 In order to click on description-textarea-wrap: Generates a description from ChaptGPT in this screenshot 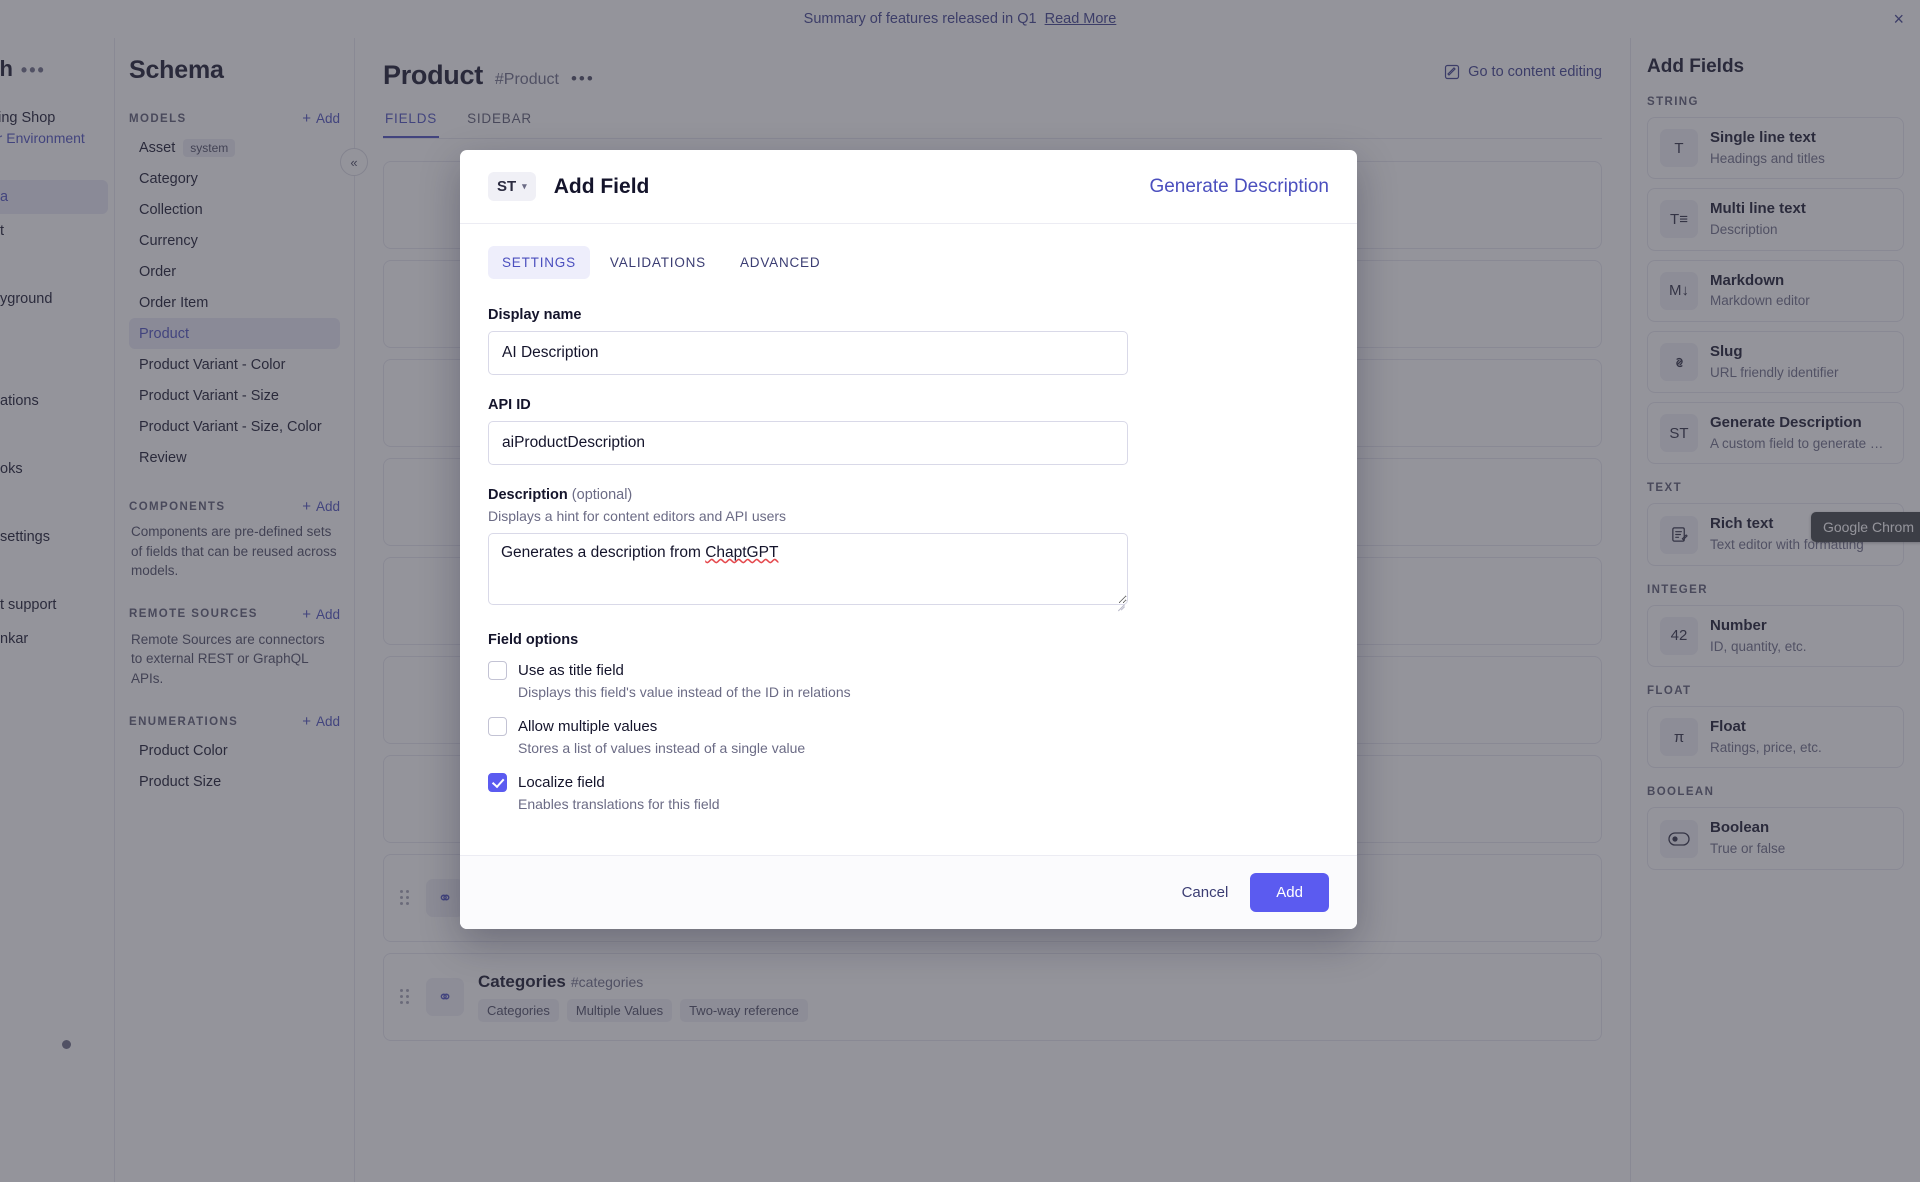, I will do `click(808, 571)`.